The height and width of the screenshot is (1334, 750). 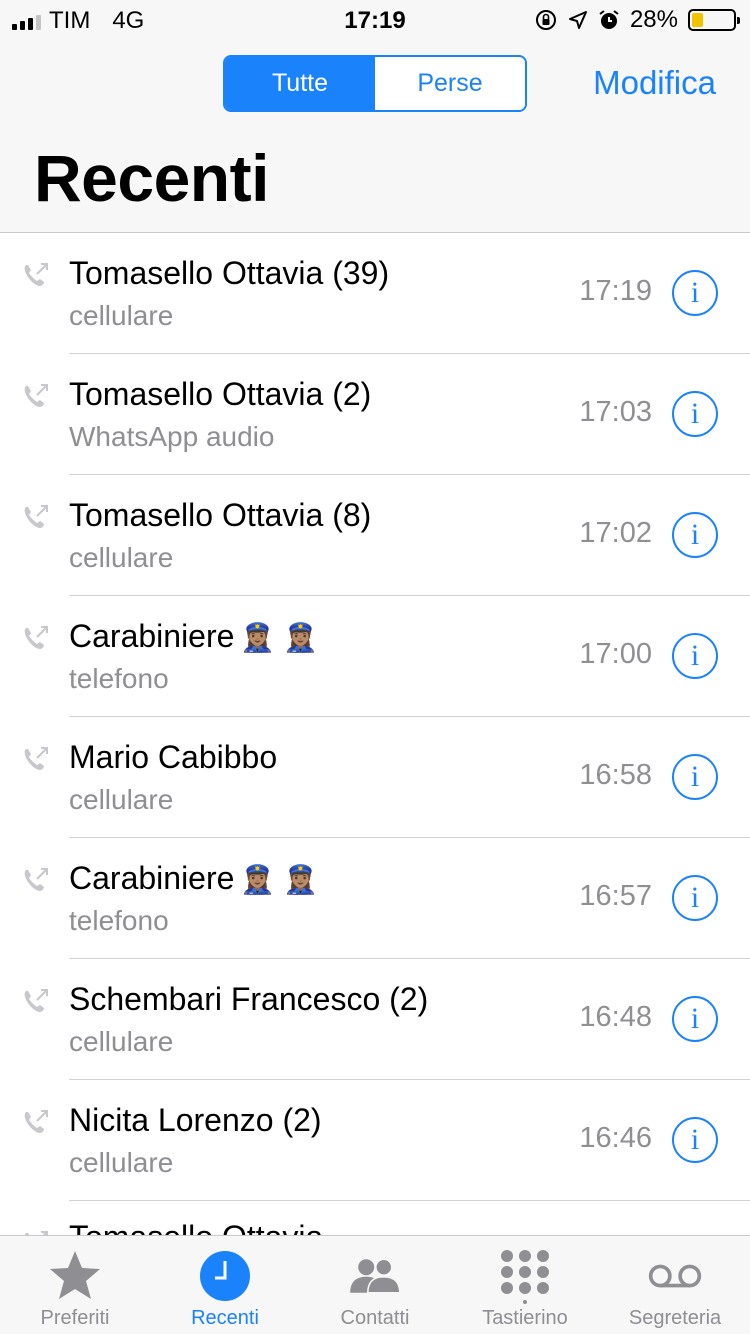 What do you see at coordinates (615, 896) in the screenshot?
I see `call-time: 16:57` at bounding box center [615, 896].